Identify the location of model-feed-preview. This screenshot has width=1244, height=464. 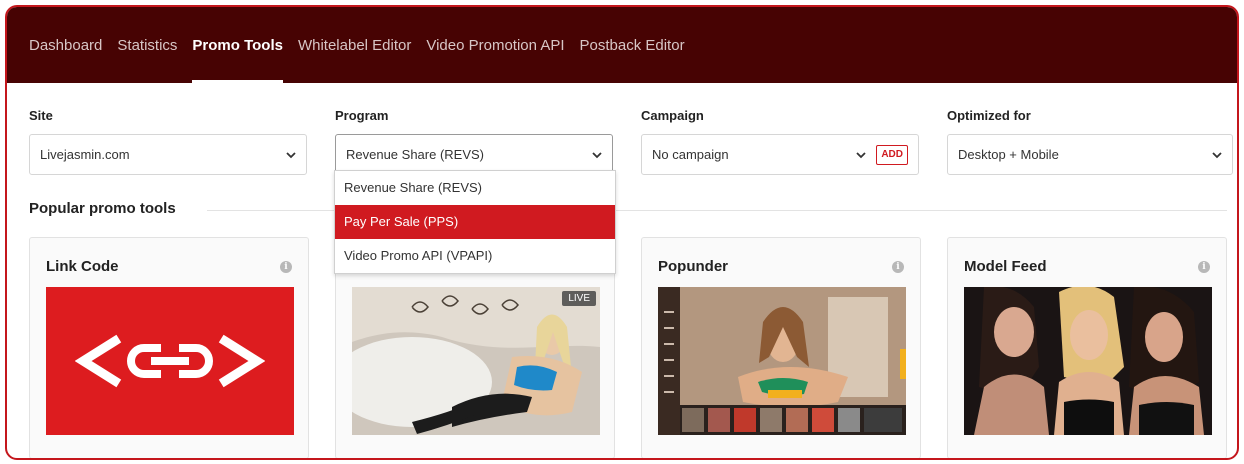
(1088, 361).